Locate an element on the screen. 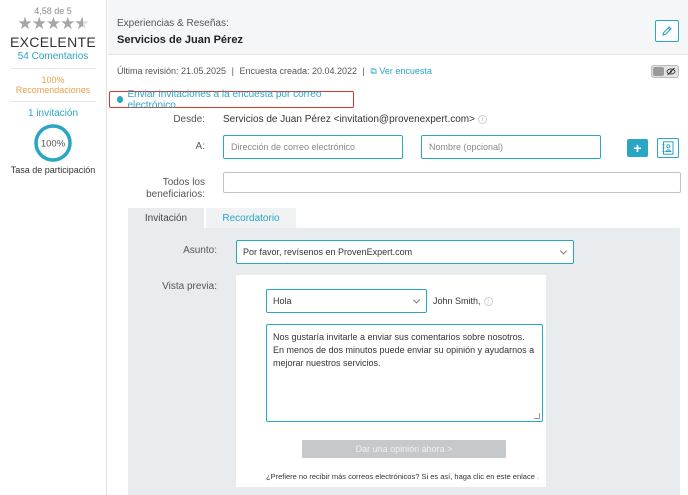 Image resolution: width=688 pixels, height=495 pixels. greeting-value: Hola is located at coordinates (282, 301).